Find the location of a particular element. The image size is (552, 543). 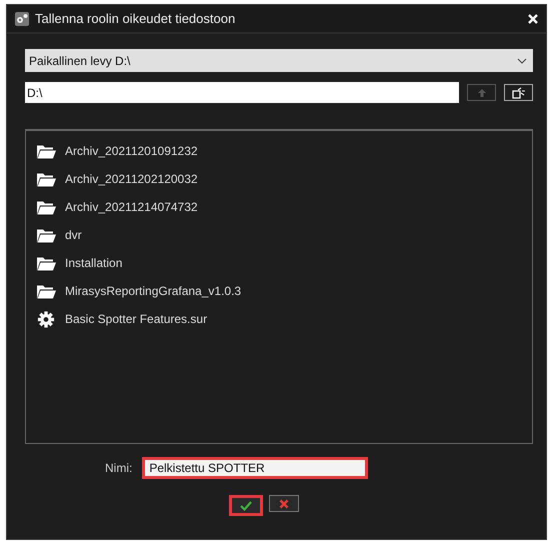

folder-item: Archiv_20211201091232 is located at coordinates (131, 151).